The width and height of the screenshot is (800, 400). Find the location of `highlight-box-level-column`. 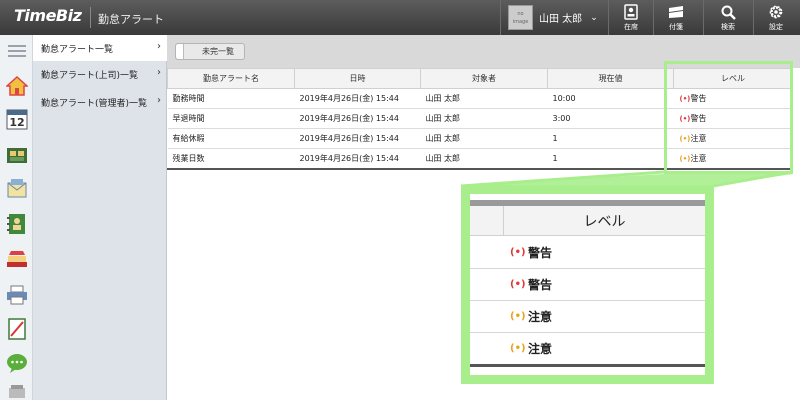

highlight-box-level-column is located at coordinates (728, 117).